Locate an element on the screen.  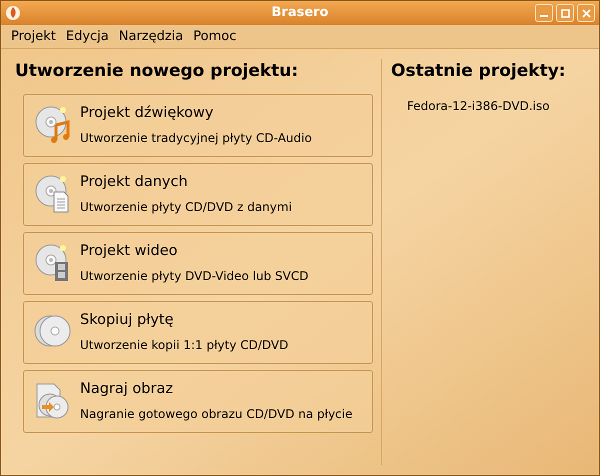
window-title: Brasero is located at coordinates (300, 13).